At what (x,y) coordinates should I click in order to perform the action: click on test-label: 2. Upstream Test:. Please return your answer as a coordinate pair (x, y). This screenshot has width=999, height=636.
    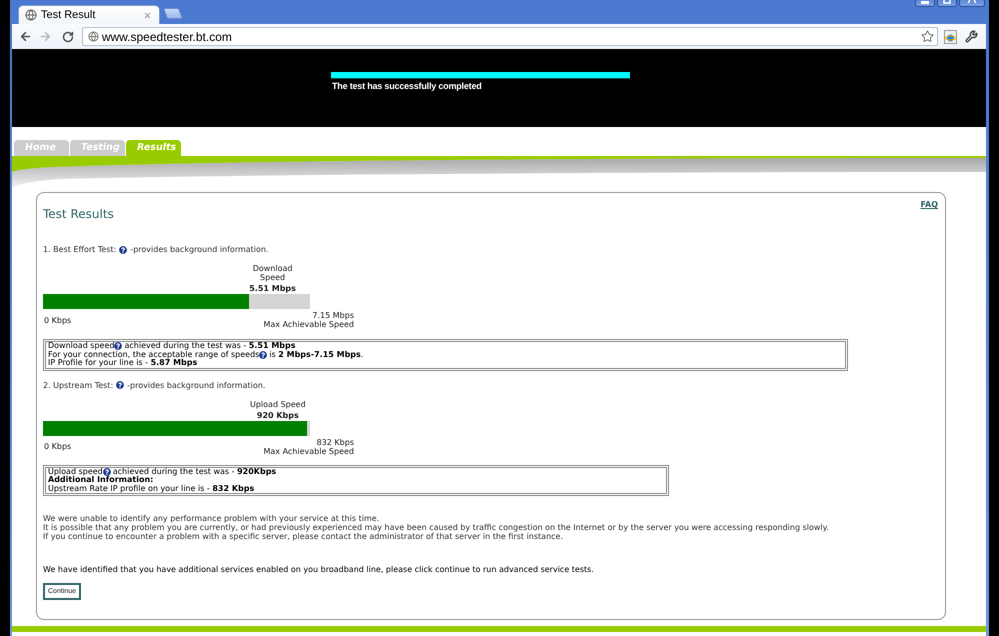
    Looking at the image, I should click on (78, 385).